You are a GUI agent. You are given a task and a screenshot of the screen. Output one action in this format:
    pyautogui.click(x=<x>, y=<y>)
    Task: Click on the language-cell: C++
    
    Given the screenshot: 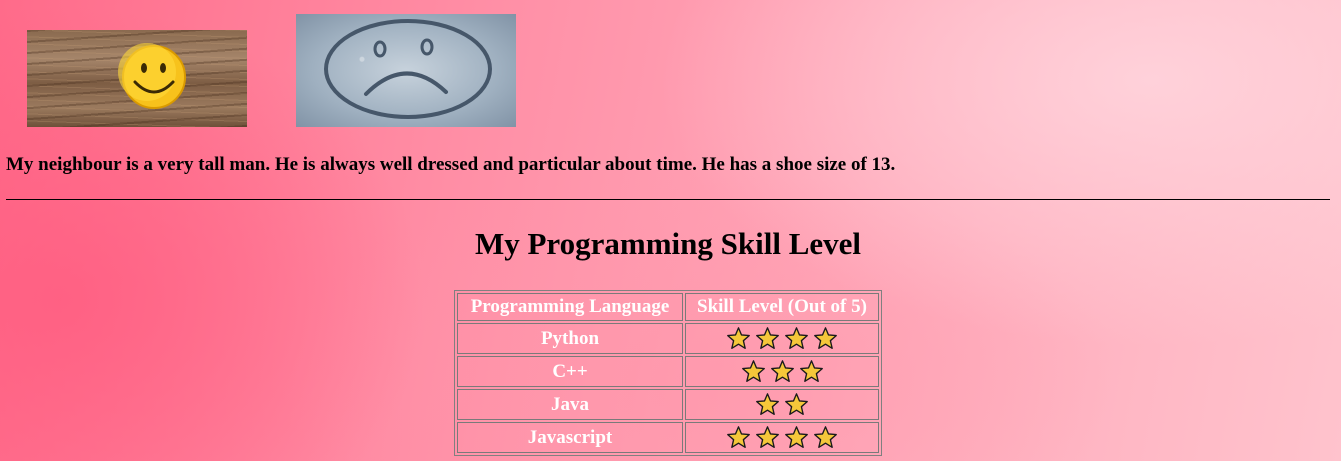 What is the action you would take?
    pyautogui.click(x=570, y=371)
    